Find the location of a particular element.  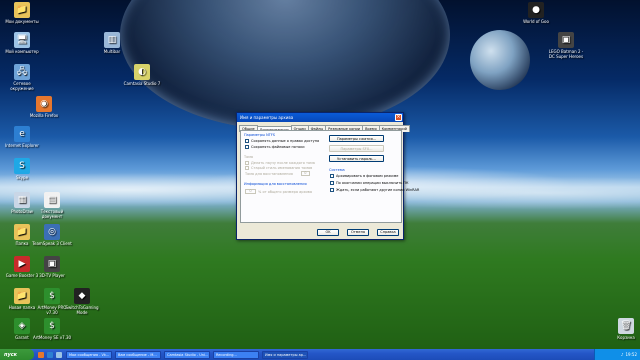

desktop-icon: S Skype is located at coordinates (22, 169).